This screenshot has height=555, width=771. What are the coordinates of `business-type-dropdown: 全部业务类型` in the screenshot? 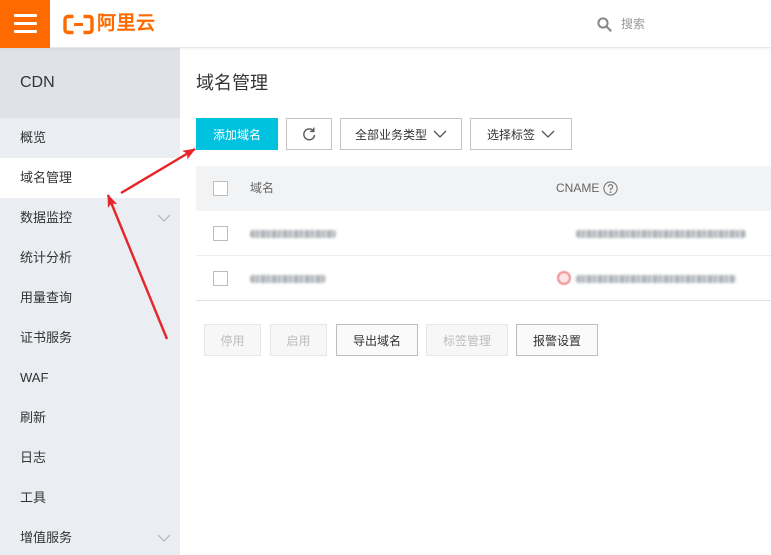 It's located at (401, 134).